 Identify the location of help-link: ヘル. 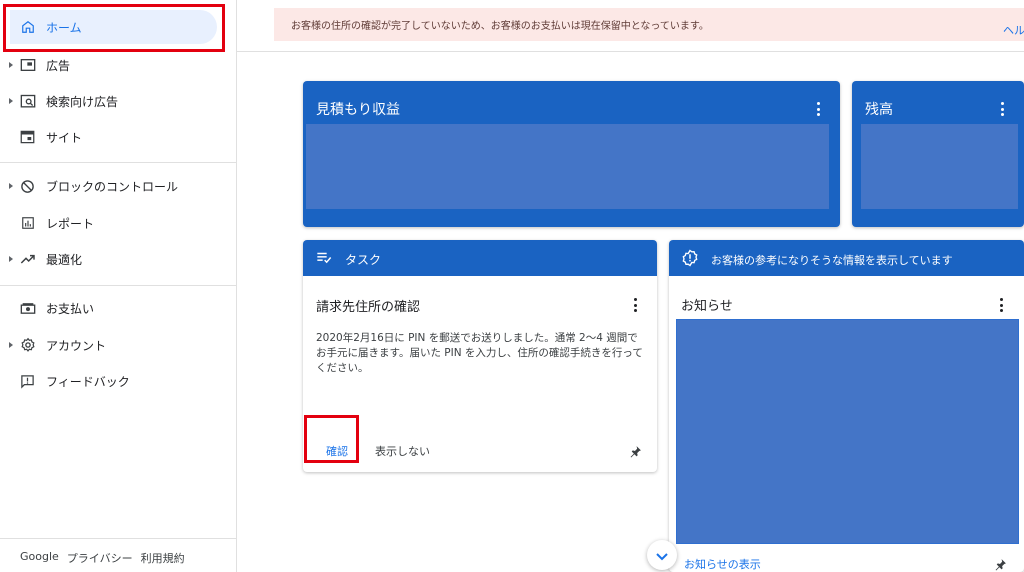
(1013, 30).